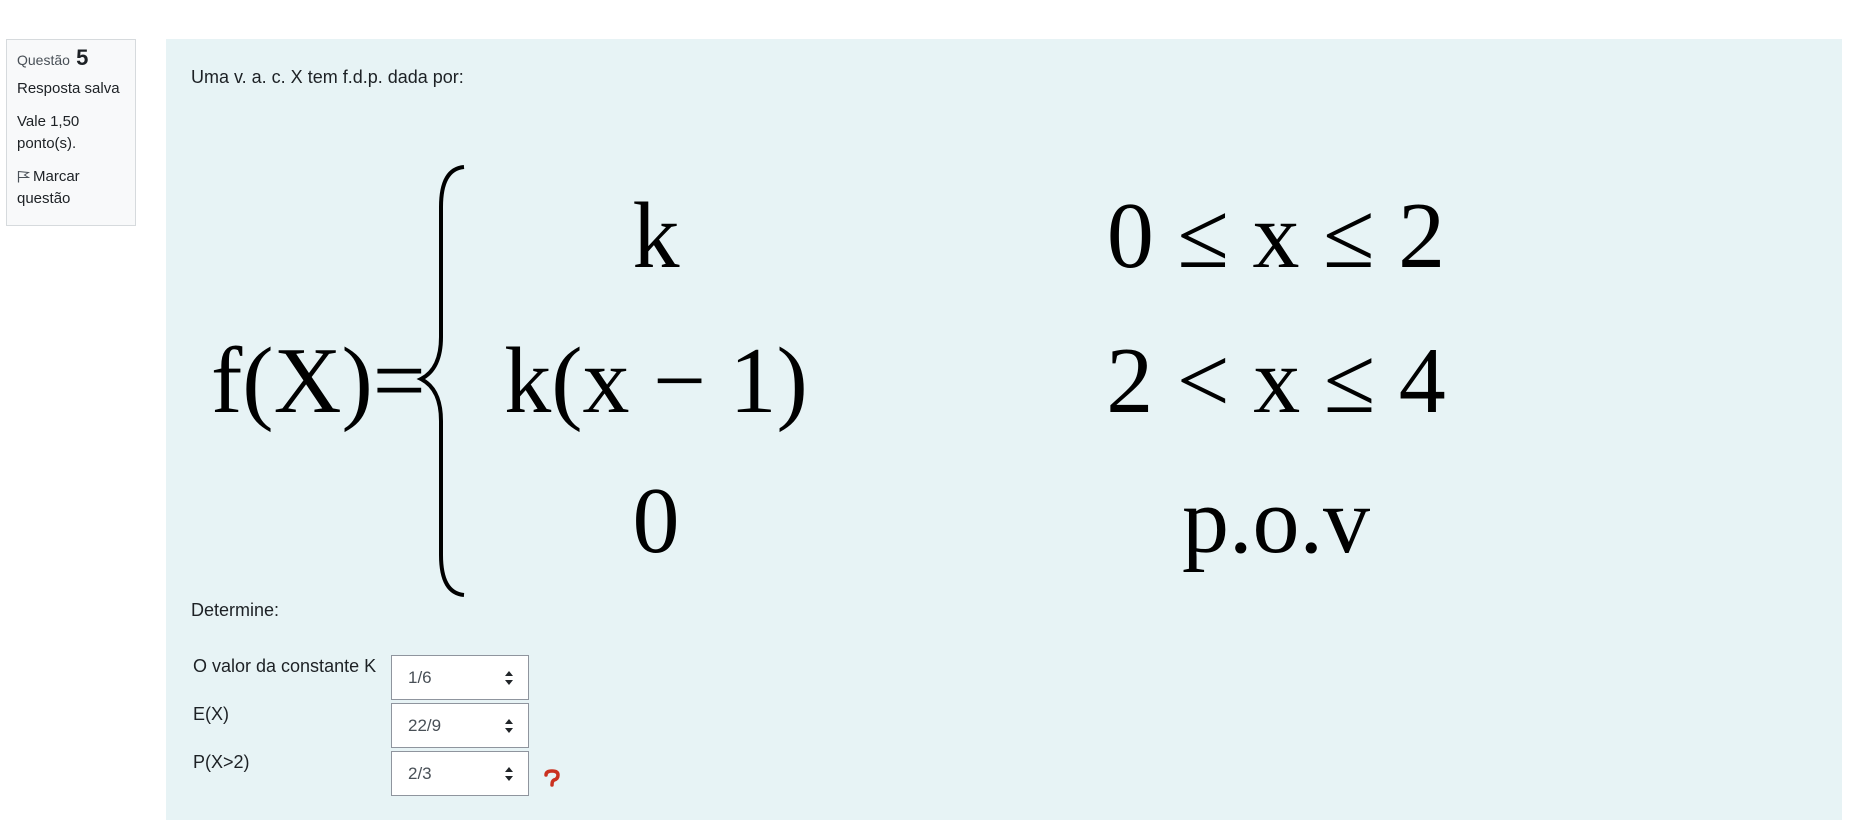 The width and height of the screenshot is (1859, 827). What do you see at coordinates (1276, 381) in the screenshot?
I see `case-2-cond: 2 < x ≤ 4` at bounding box center [1276, 381].